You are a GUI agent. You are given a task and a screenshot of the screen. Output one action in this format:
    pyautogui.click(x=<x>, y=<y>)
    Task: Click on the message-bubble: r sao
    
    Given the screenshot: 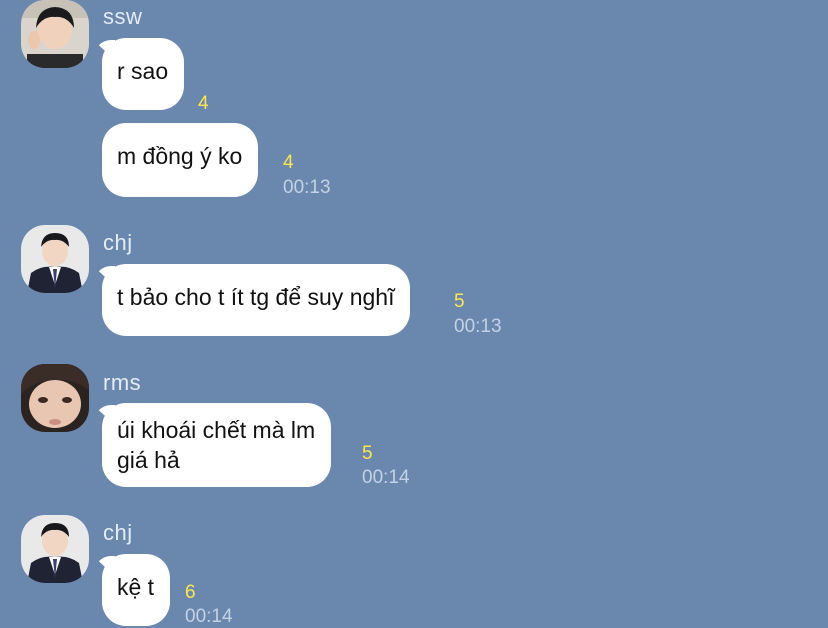 What is the action you would take?
    pyautogui.click(x=143, y=74)
    